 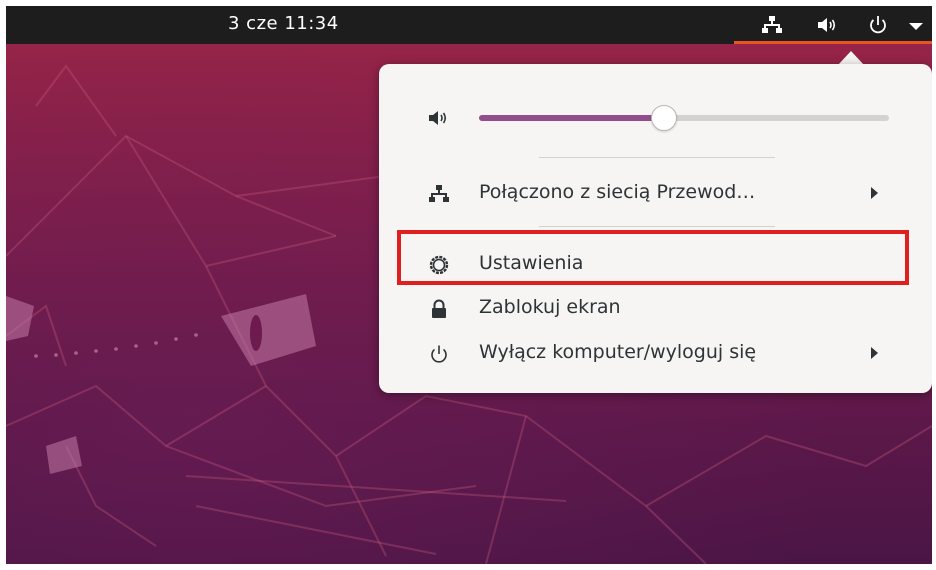 What do you see at coordinates (571, 118) in the screenshot?
I see `volume-slider-fill` at bounding box center [571, 118].